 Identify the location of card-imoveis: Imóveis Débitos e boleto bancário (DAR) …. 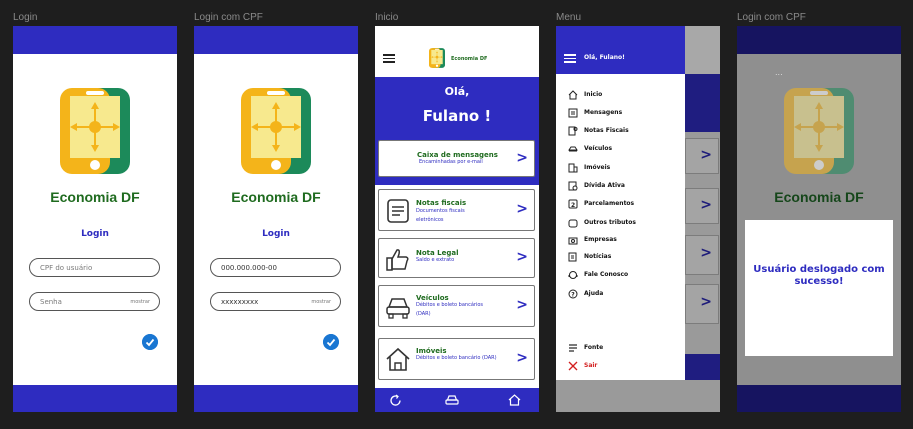
(456, 359).